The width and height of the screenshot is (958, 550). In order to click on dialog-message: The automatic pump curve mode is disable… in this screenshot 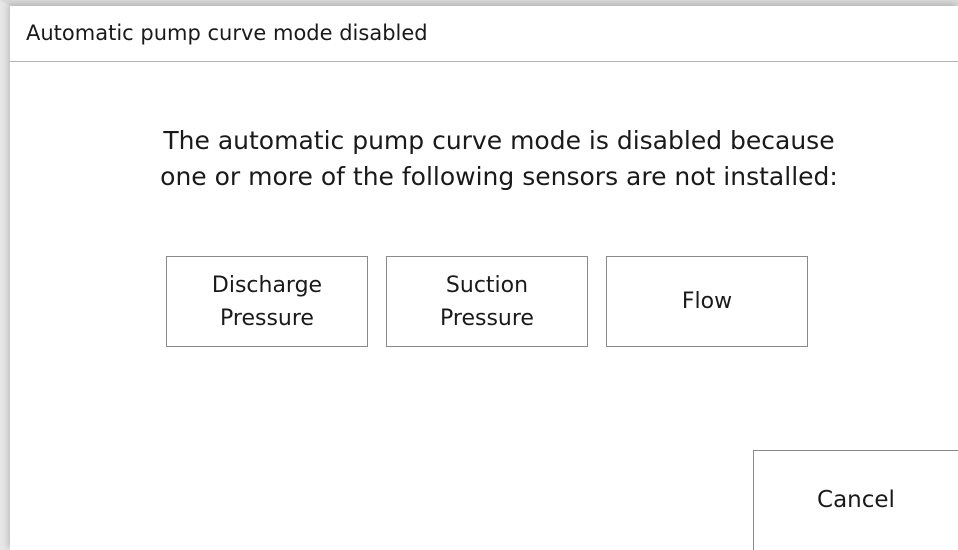, I will do `click(484, 159)`.